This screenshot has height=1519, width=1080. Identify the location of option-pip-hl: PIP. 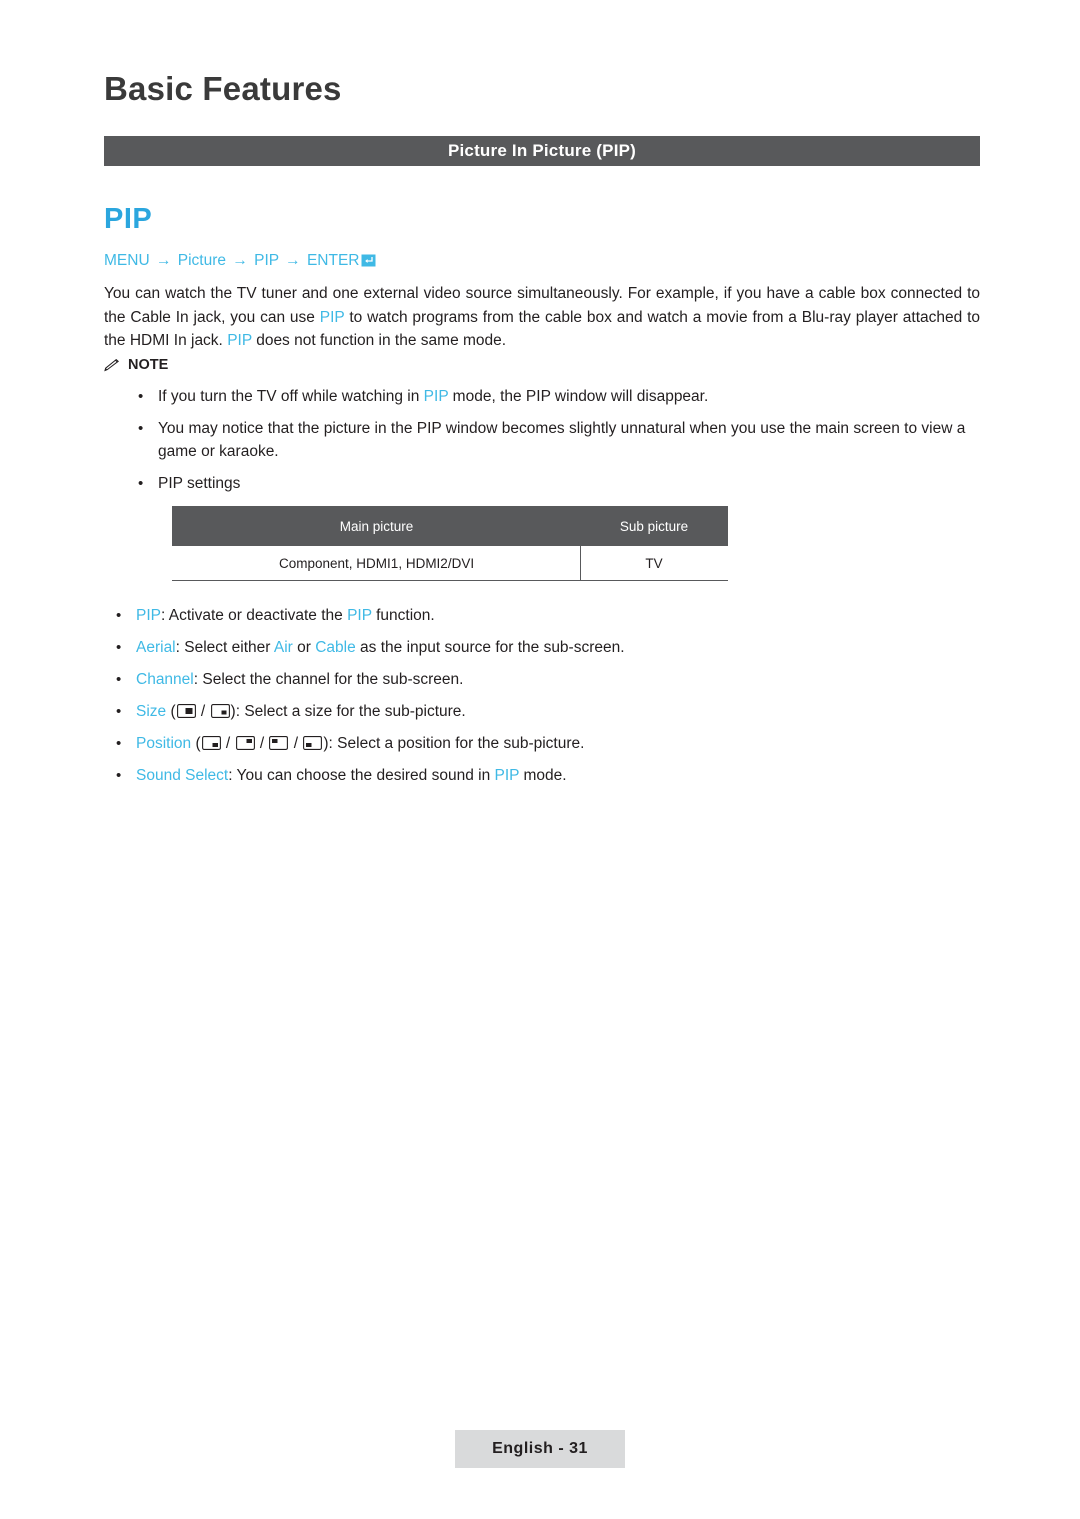
(359, 615).